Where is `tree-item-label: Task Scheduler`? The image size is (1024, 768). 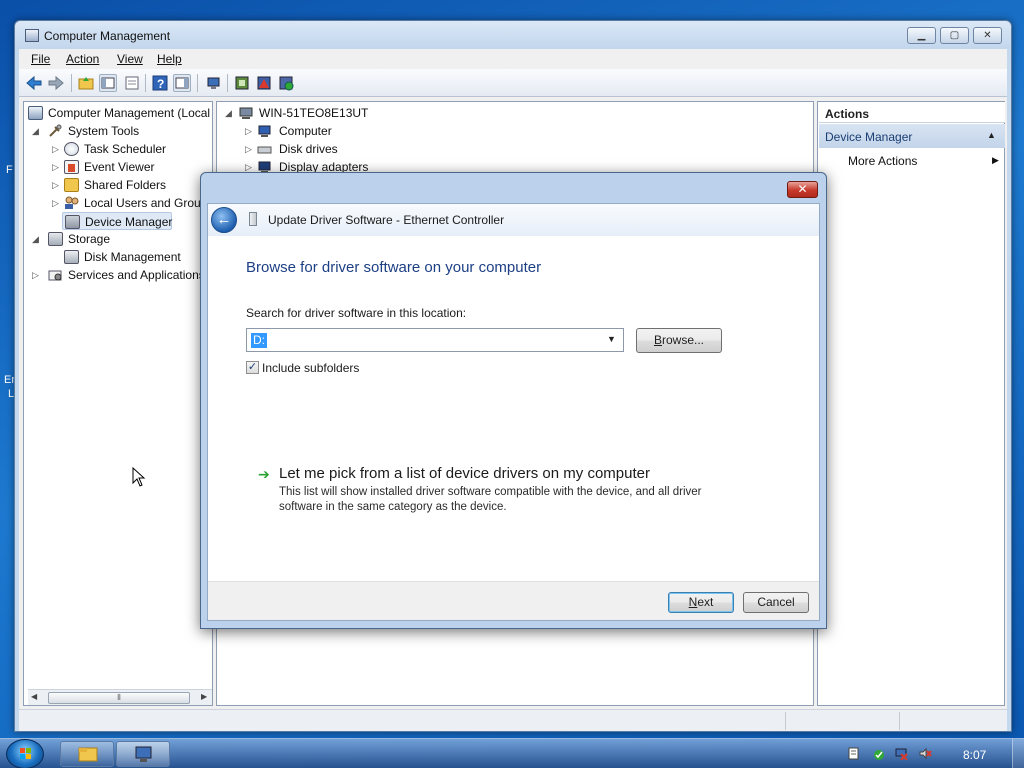 tree-item-label: Task Scheduler is located at coordinates (125, 149).